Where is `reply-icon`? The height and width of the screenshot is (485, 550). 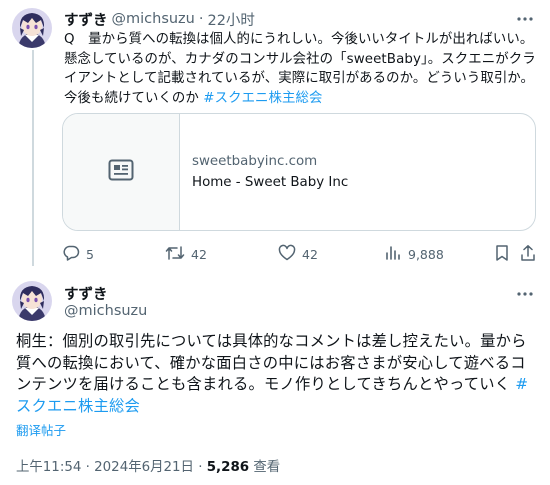
reply-icon is located at coordinates (71, 254).